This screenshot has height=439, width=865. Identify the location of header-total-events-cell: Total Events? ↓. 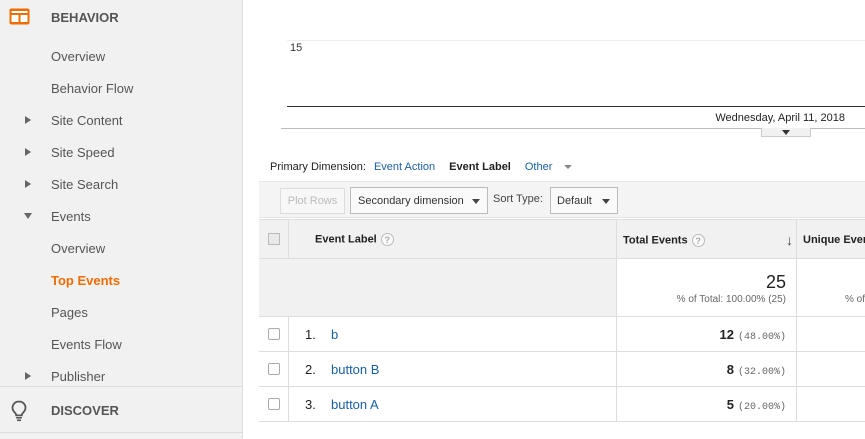
(707, 239).